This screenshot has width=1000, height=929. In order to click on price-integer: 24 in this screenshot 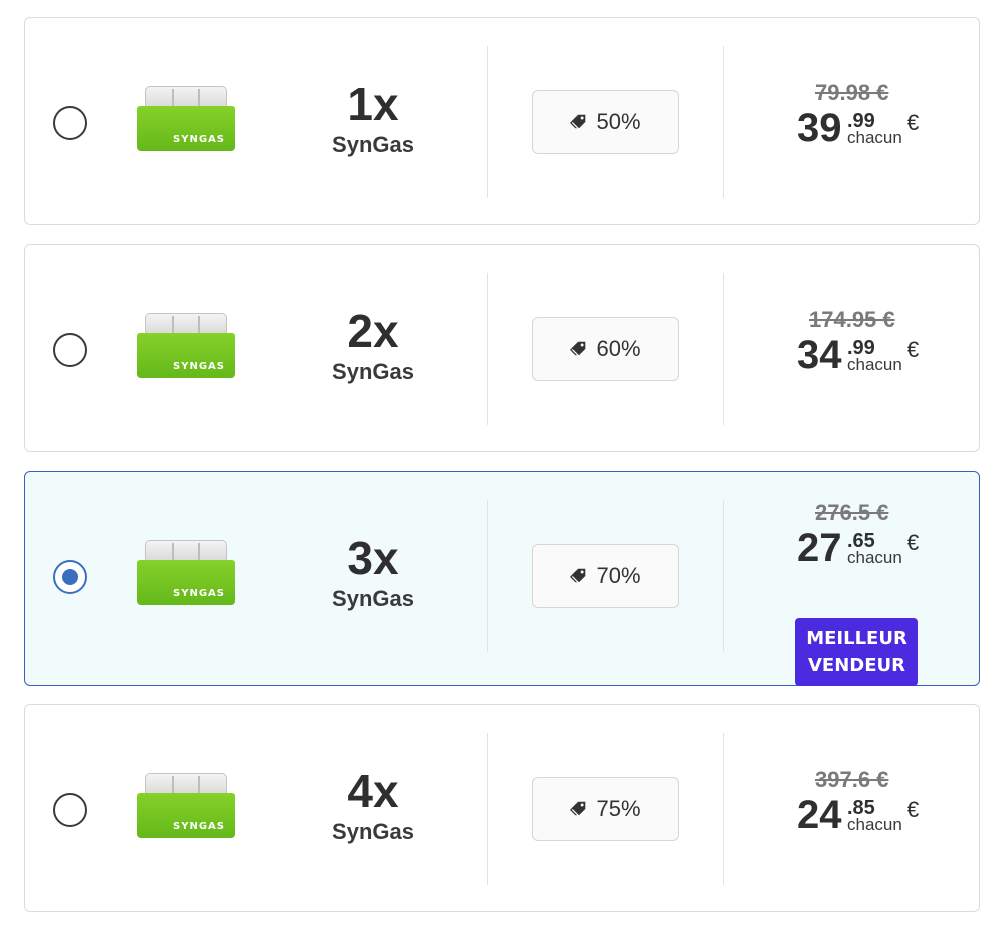, I will do `click(819, 815)`.